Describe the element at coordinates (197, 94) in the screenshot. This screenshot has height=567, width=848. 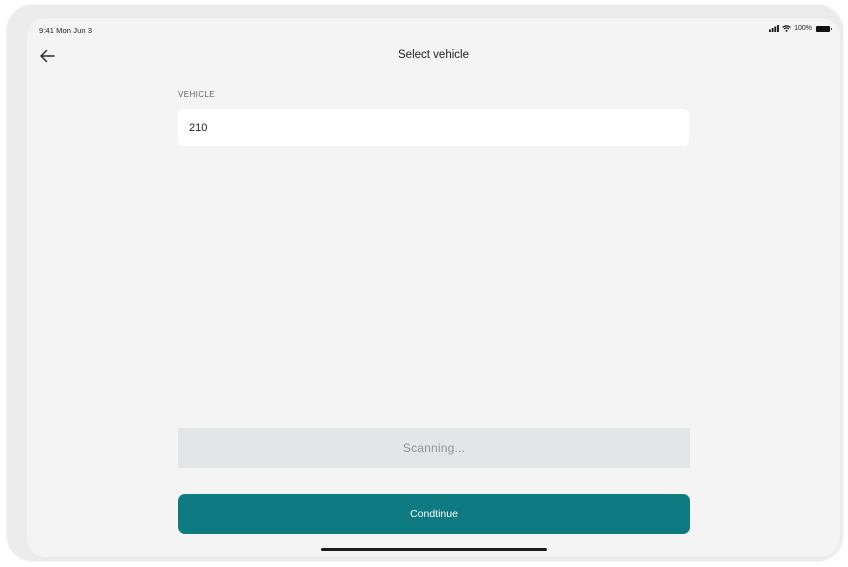
I see `vehicle-field-label: VEHICLE` at that location.